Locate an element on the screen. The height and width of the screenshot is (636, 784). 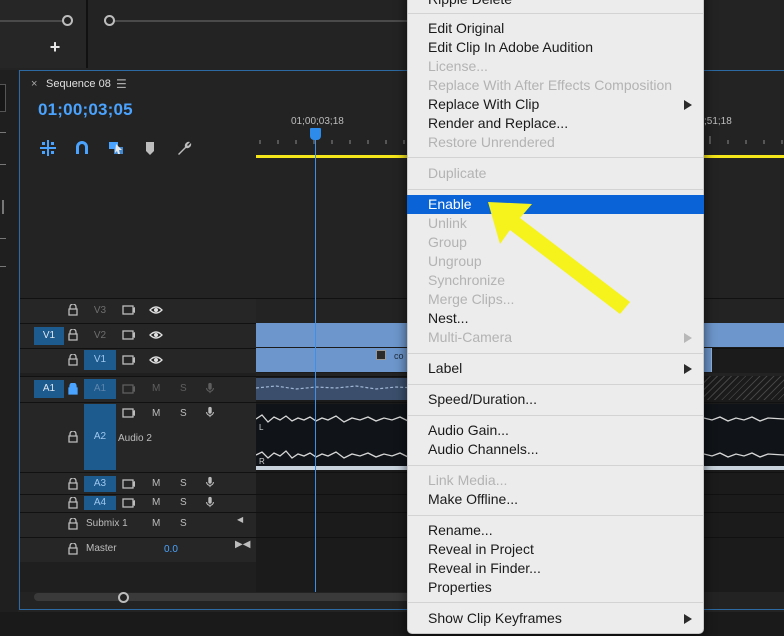
left-panel-field is located at coordinates (3, 98).